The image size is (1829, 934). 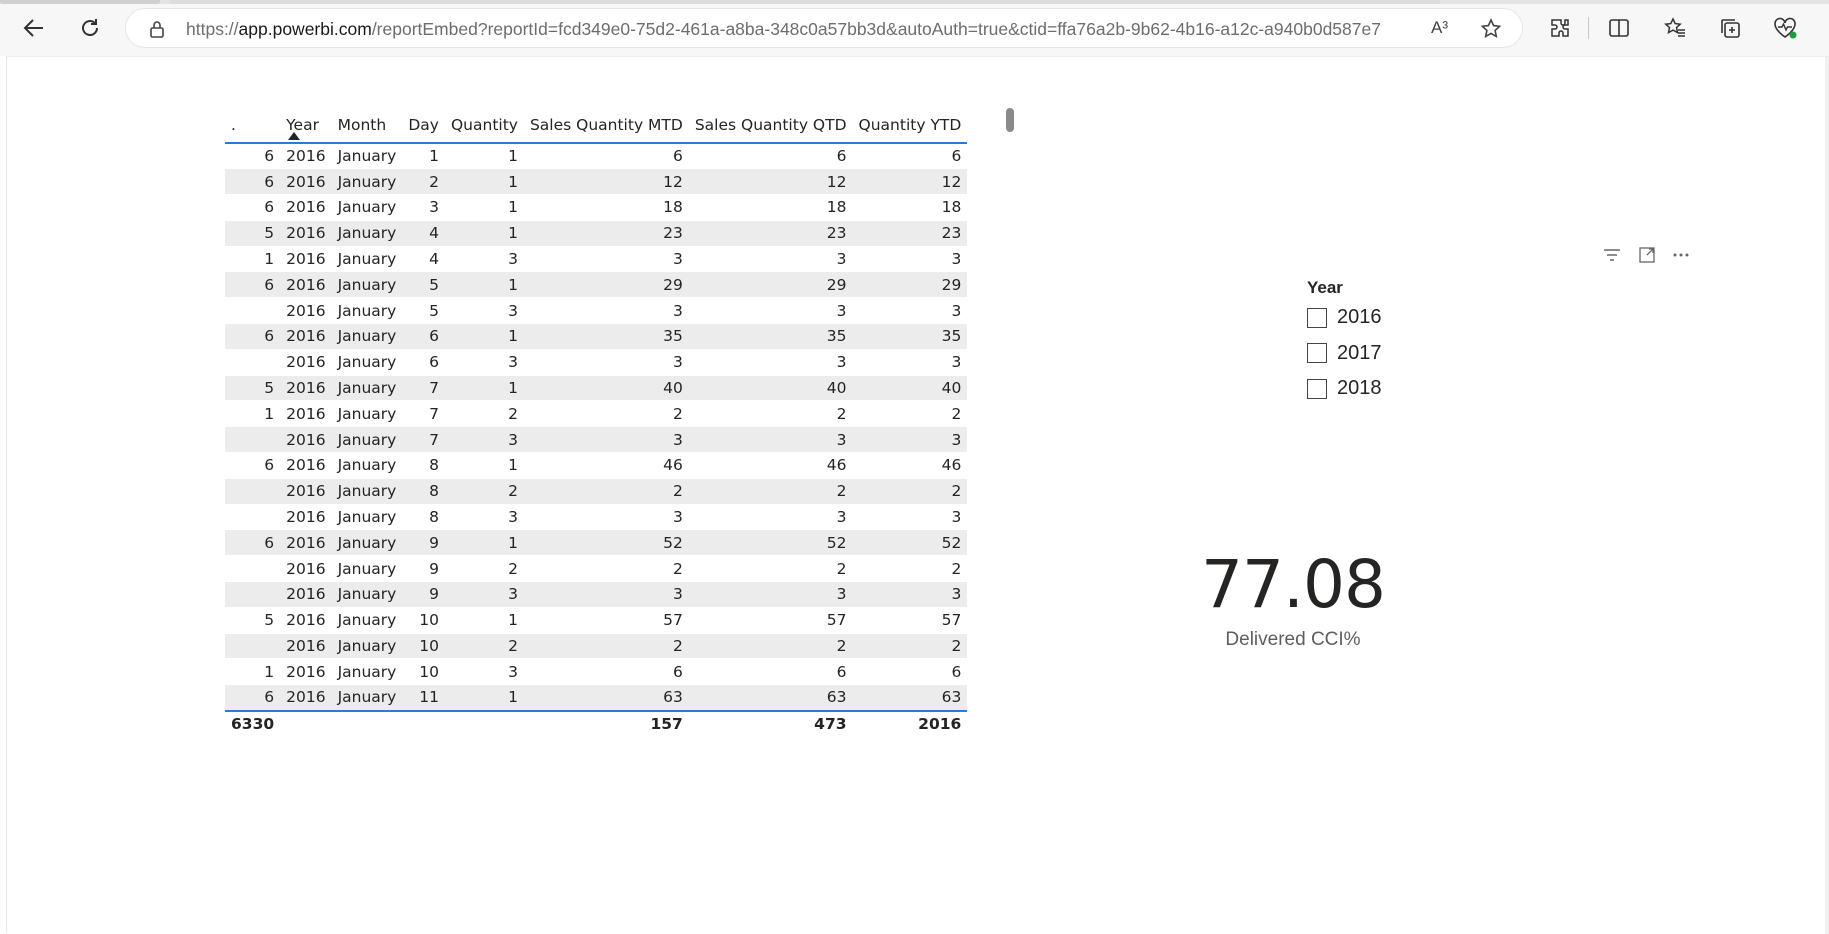 What do you see at coordinates (771, 125) in the screenshot?
I see `column-header-sales-quantity-qtd: Sales Quantity QTD` at bounding box center [771, 125].